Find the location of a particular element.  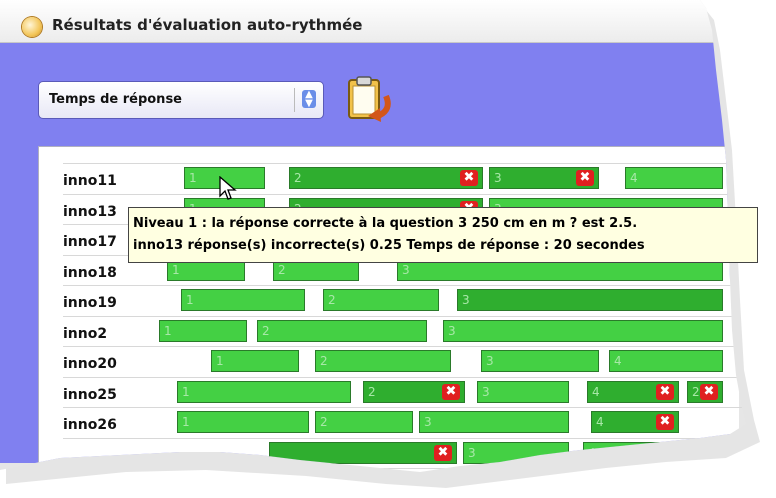

row-label: inno2 is located at coordinates (85, 333).